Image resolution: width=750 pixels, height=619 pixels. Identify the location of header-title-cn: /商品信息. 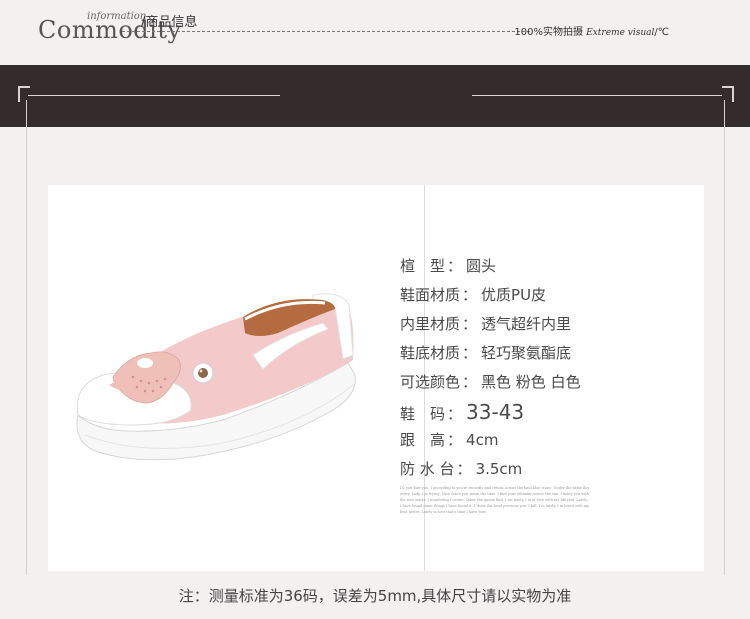
(169, 22).